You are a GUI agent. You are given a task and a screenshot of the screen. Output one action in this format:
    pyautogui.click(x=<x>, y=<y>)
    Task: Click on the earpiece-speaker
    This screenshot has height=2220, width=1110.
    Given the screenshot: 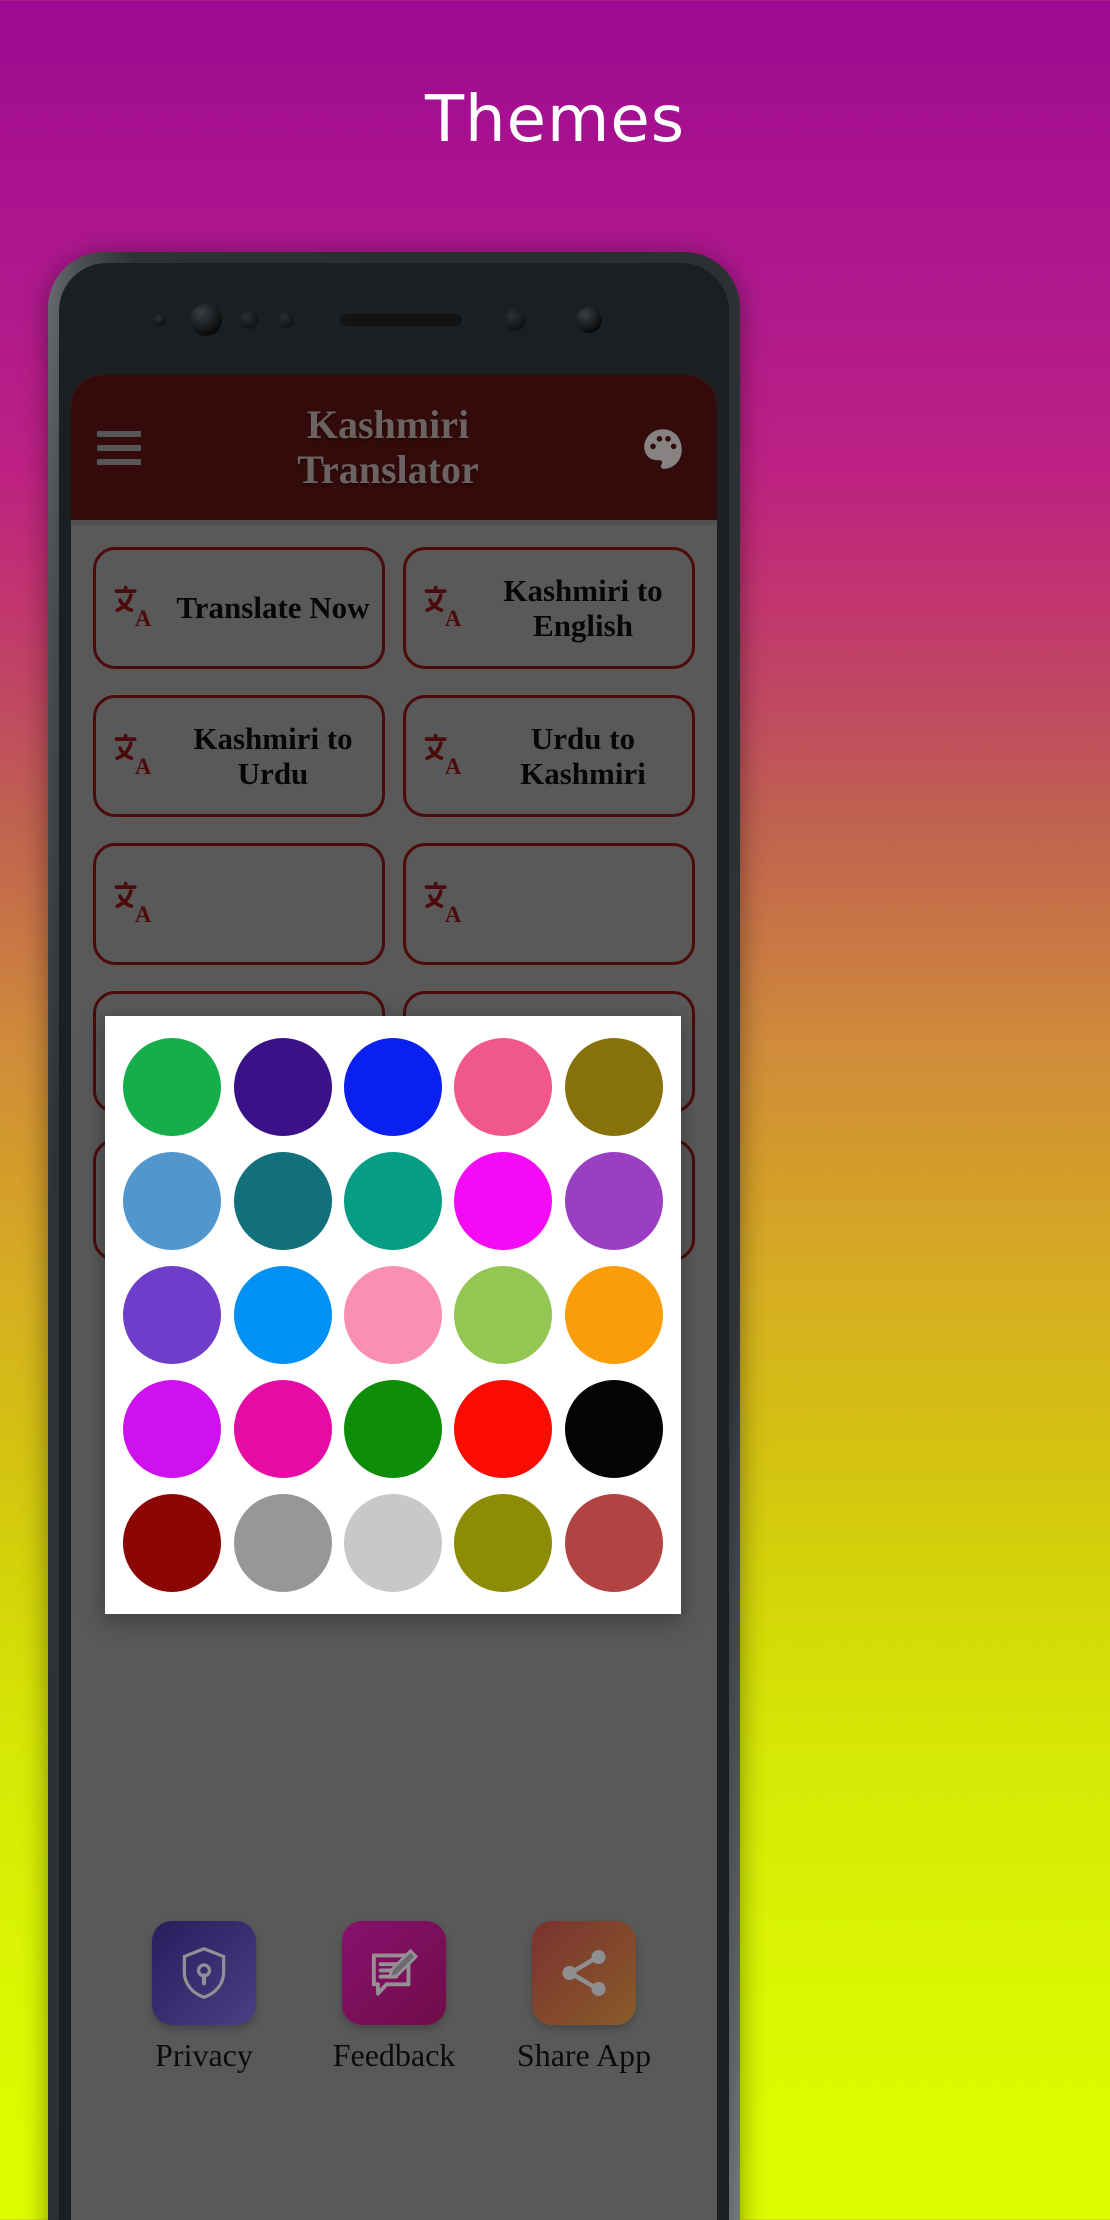 What is the action you would take?
    pyautogui.click(x=401, y=320)
    